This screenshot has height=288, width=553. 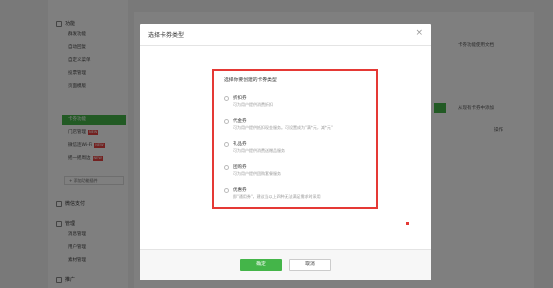 What do you see at coordinates (285, 35) in the screenshot?
I see `dialog-header: 选择卡券类型 ×` at bounding box center [285, 35].